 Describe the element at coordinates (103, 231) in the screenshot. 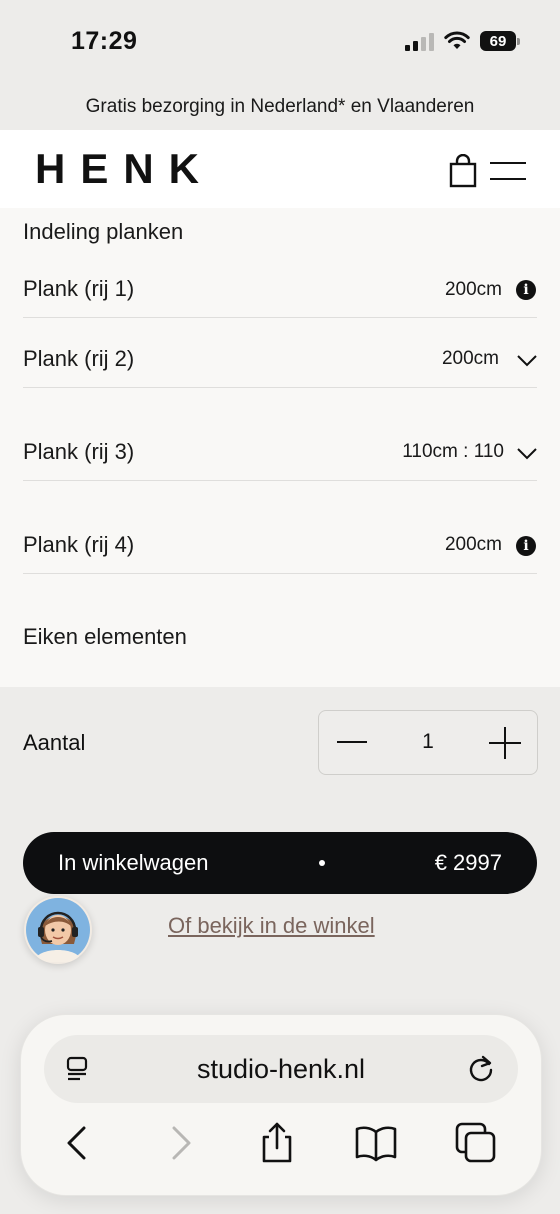

I see `section-heading: Indeling planken` at that location.